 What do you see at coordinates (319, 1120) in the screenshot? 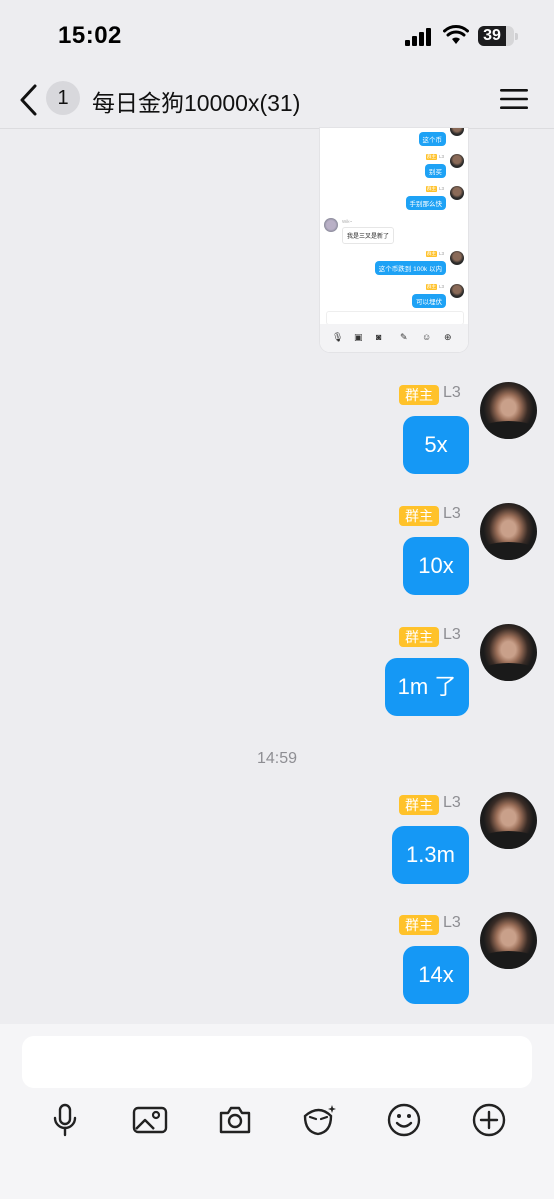
I see `sticker-icon` at bounding box center [319, 1120].